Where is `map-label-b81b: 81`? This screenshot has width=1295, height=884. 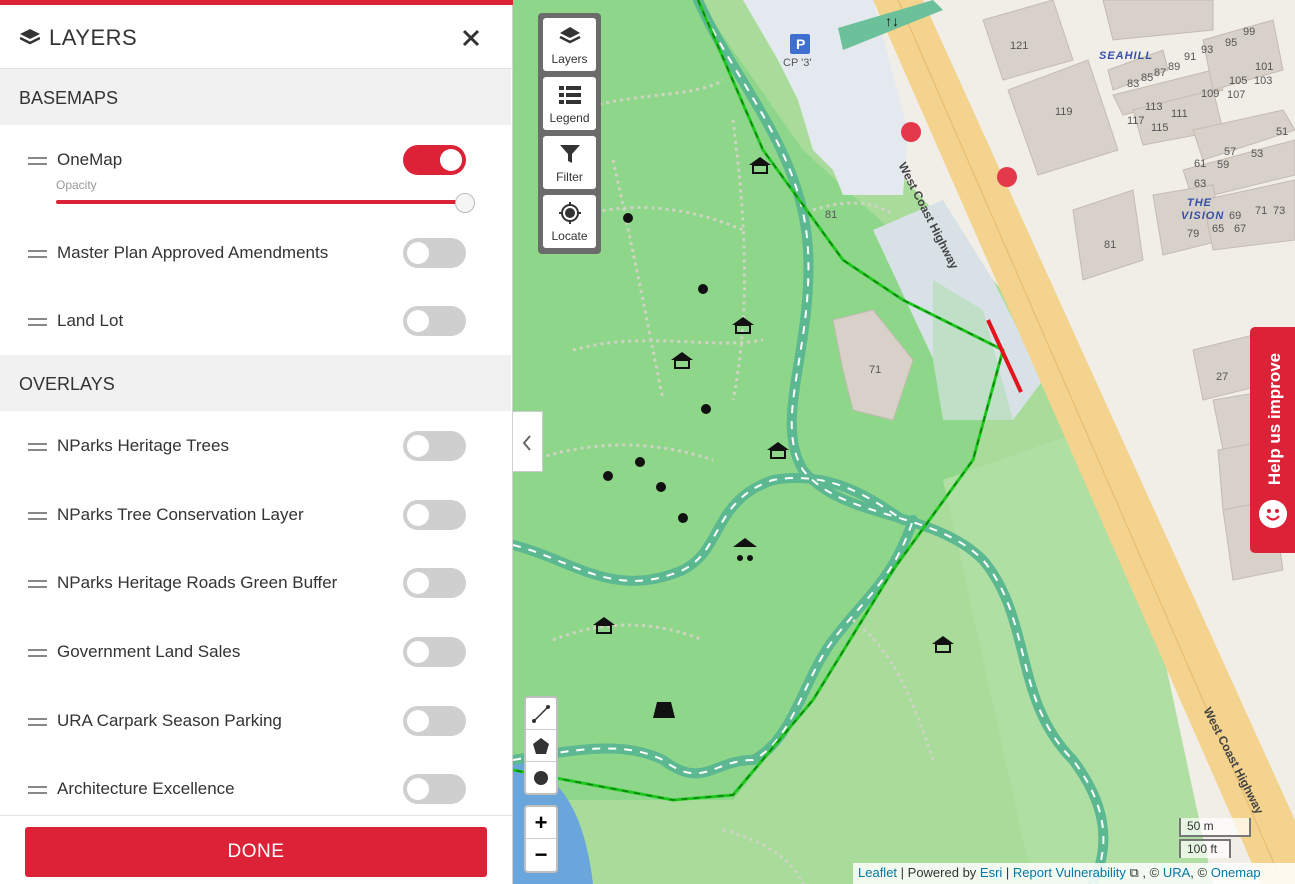
map-label-b81b: 81 is located at coordinates (1110, 245).